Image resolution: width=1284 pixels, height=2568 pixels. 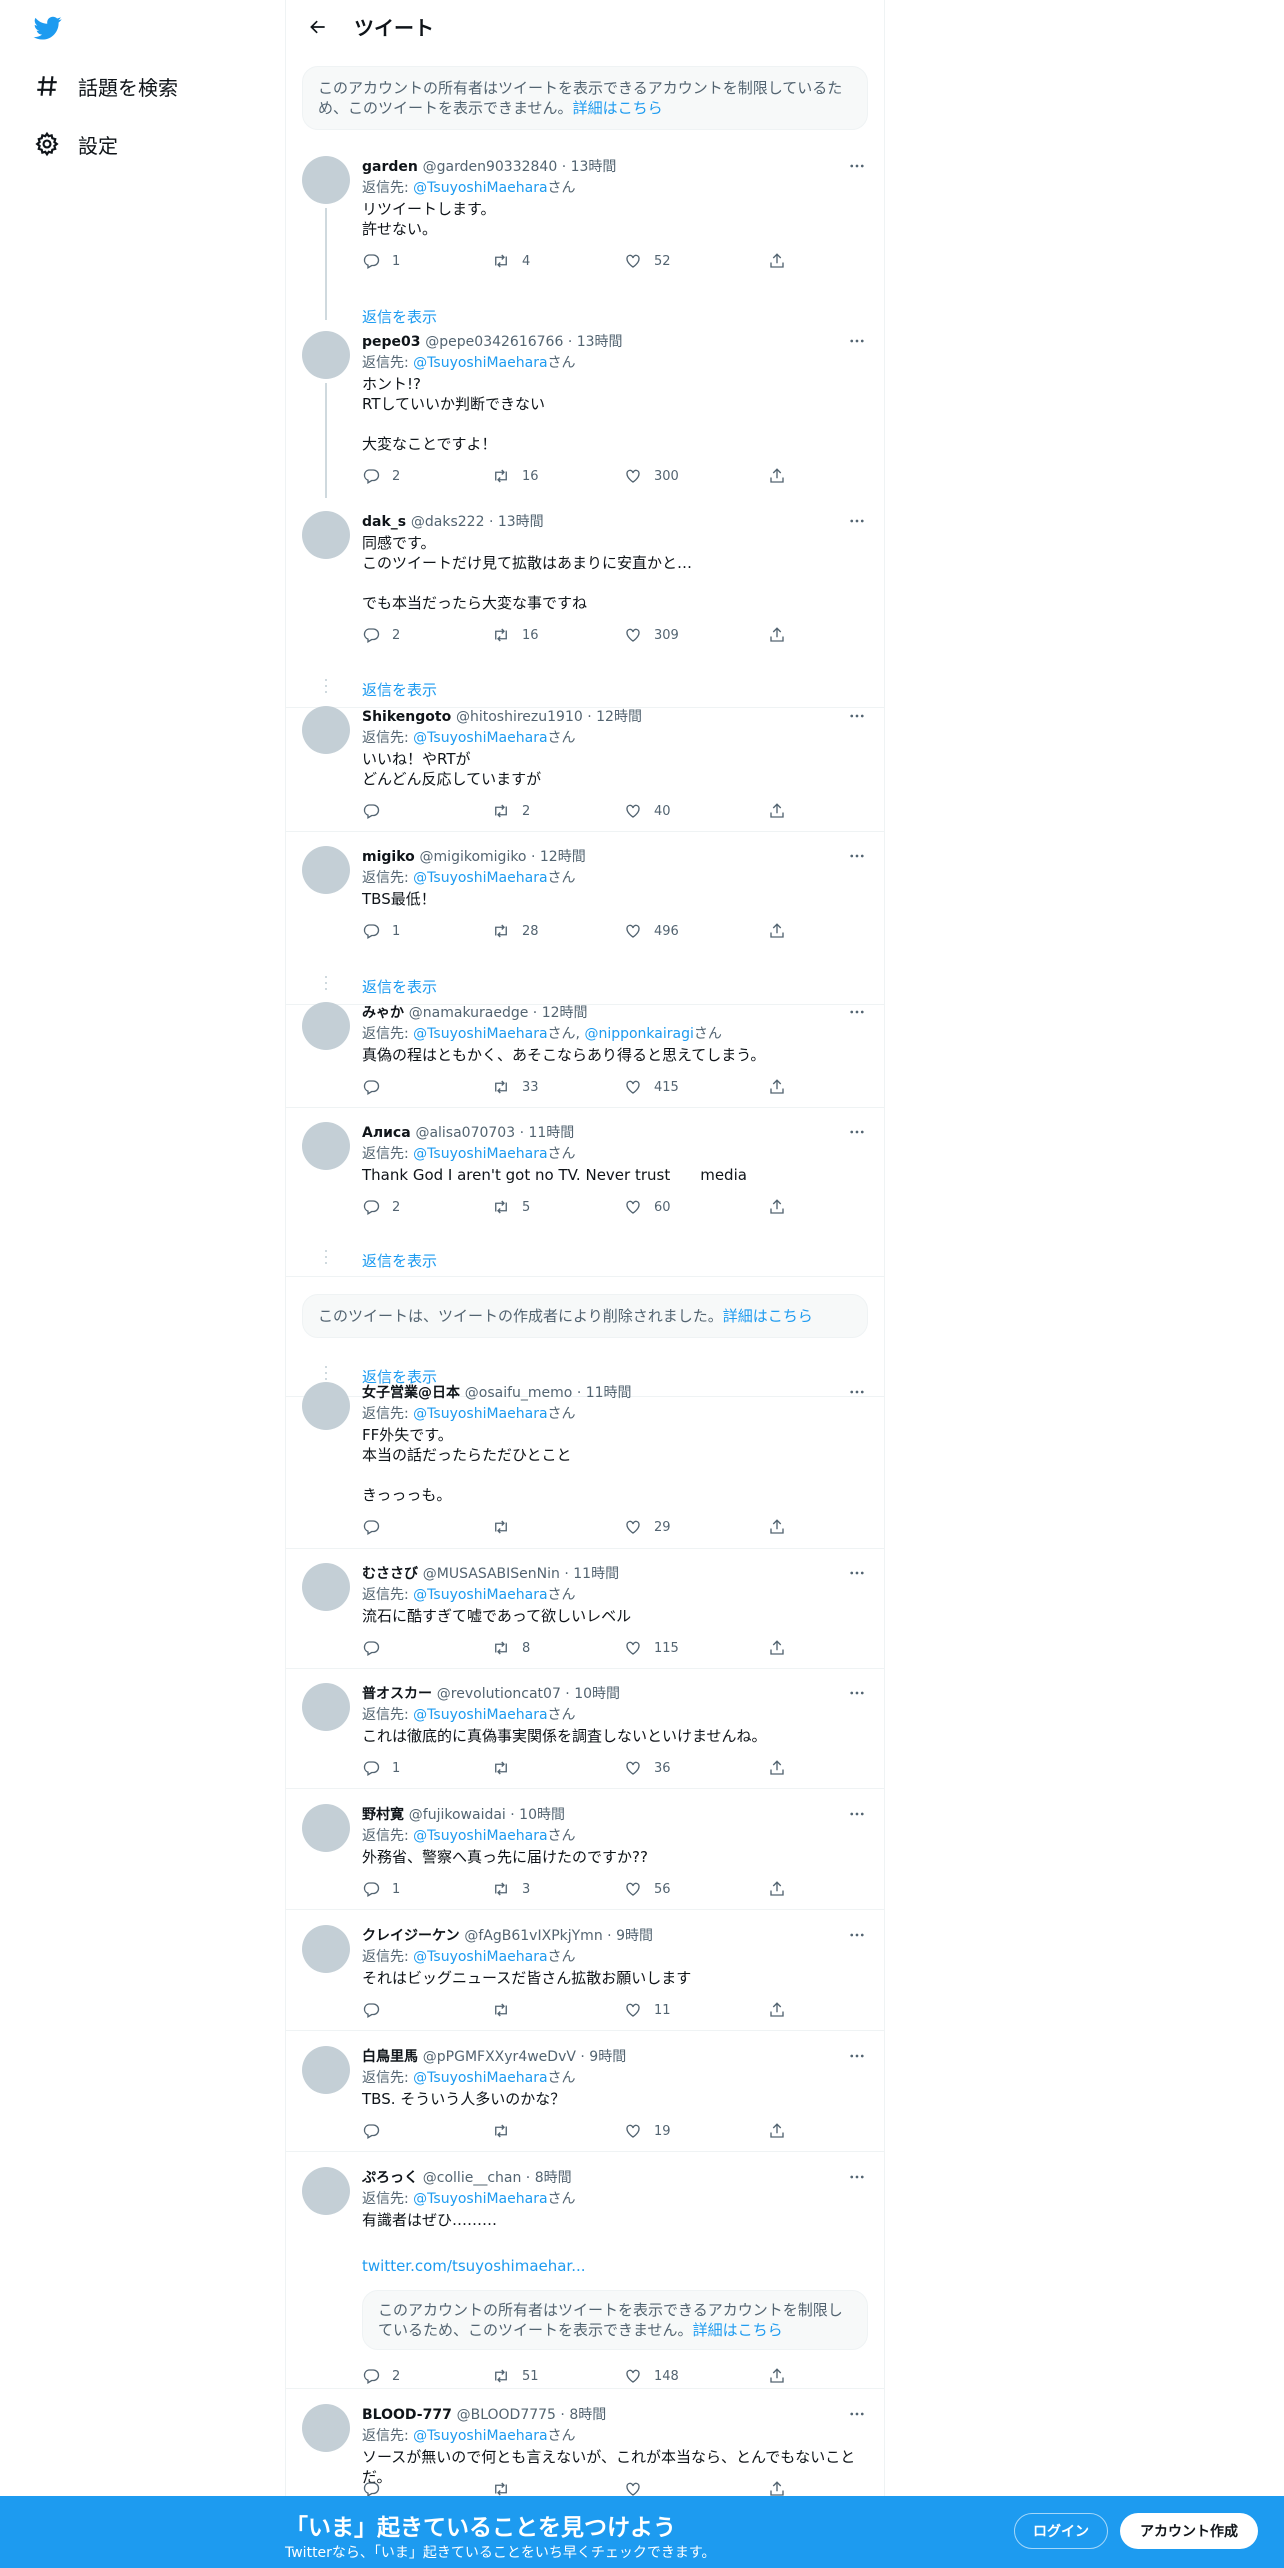 What do you see at coordinates (651, 1648) in the screenshot?
I see `like-button: 115` at bounding box center [651, 1648].